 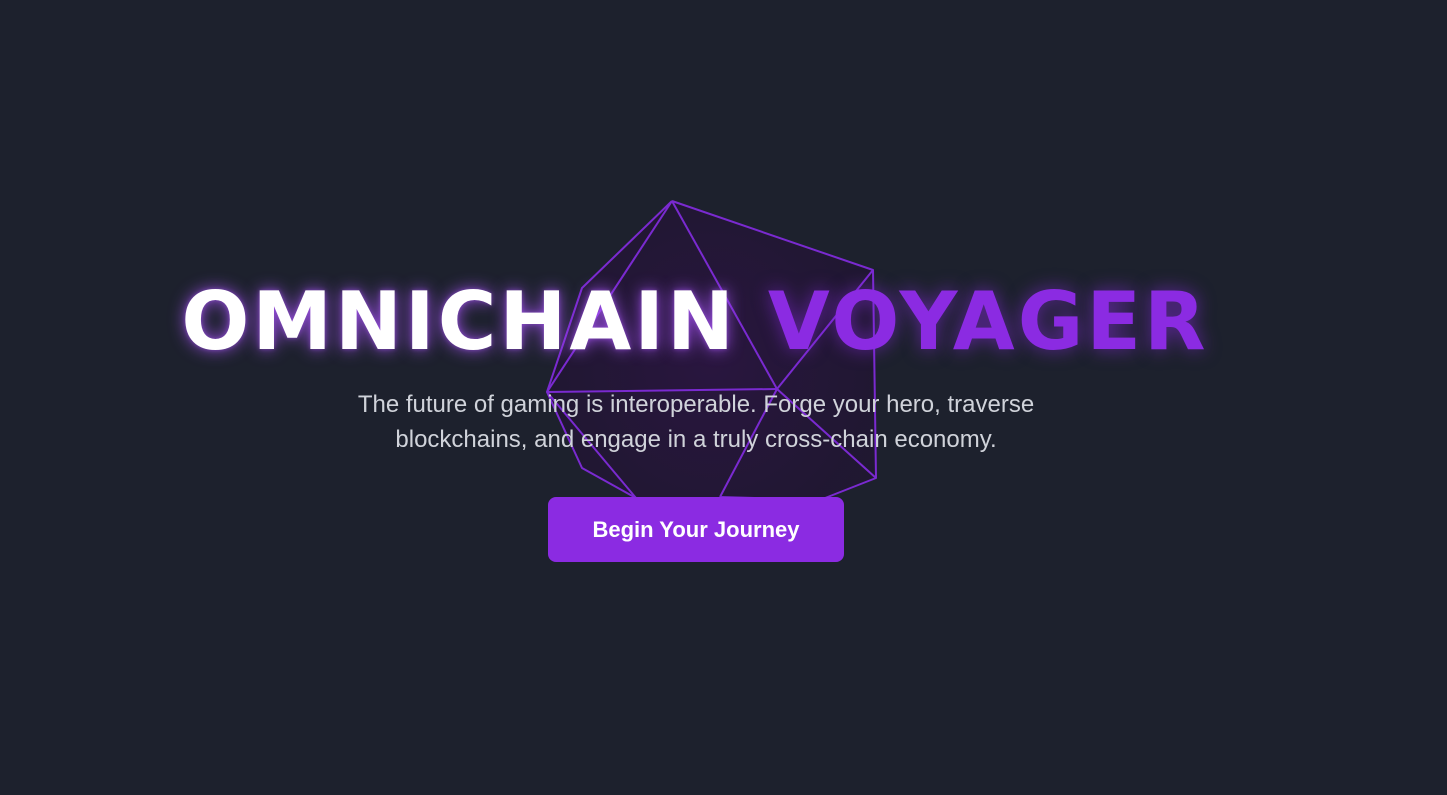 What do you see at coordinates (696, 529) in the screenshot?
I see `begin-journey-button: Begin Your Journey` at bounding box center [696, 529].